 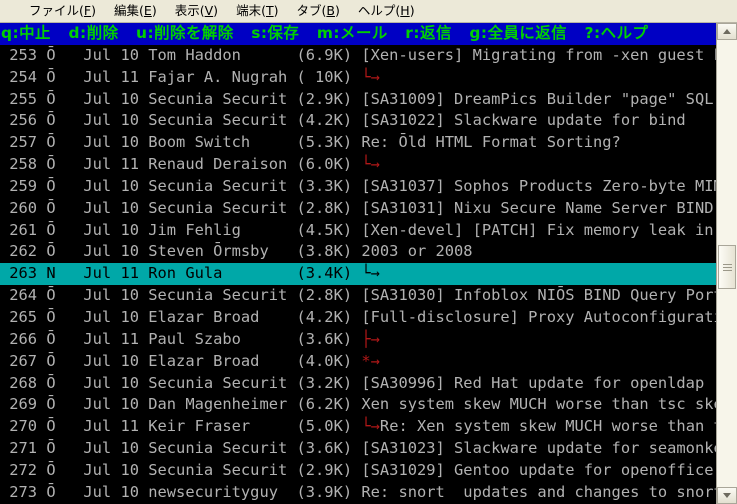 What do you see at coordinates (181, 54) in the screenshot?
I see `message-row-meta: 253 Ō Jul 10 Tom Haddon (6.9K)` at bounding box center [181, 54].